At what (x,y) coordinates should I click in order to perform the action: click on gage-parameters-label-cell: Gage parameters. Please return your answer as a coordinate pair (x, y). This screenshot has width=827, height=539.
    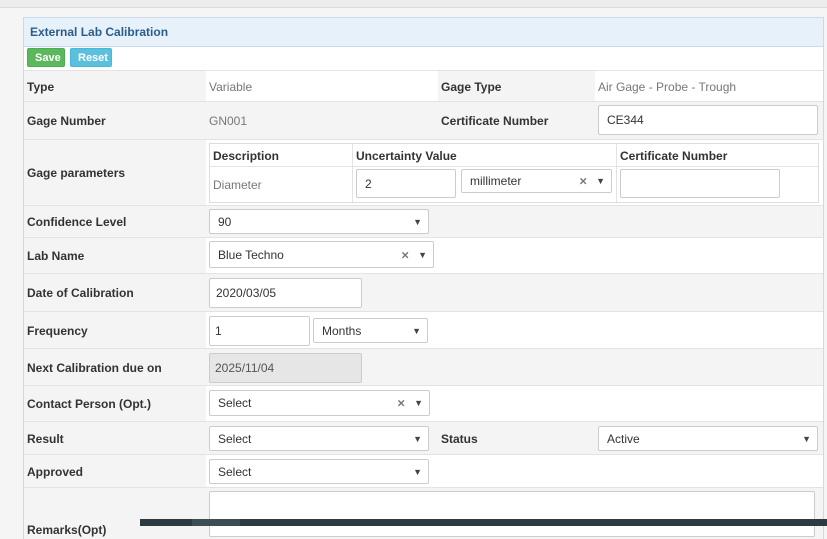
    Looking at the image, I should click on (115, 173).